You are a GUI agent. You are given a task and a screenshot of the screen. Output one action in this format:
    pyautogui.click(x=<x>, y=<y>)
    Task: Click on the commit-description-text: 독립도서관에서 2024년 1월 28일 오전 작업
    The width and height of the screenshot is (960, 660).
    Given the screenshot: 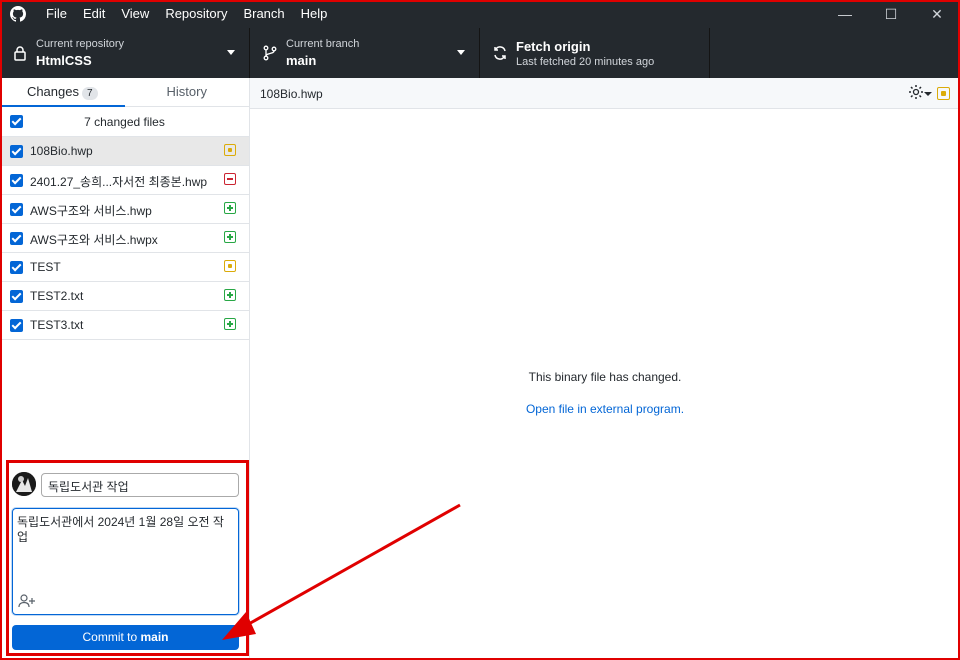 What is the action you would take?
    pyautogui.click(x=120, y=529)
    